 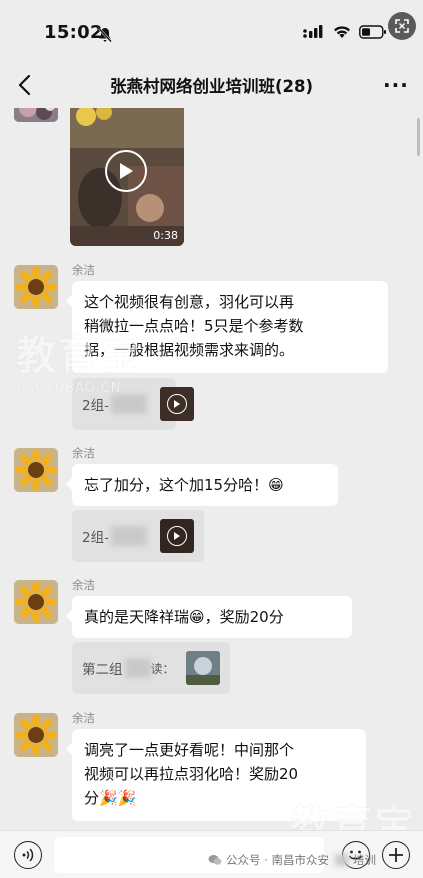 I want to click on source-tag: 公众号 · 南昌市众安 培训, so click(x=292, y=860).